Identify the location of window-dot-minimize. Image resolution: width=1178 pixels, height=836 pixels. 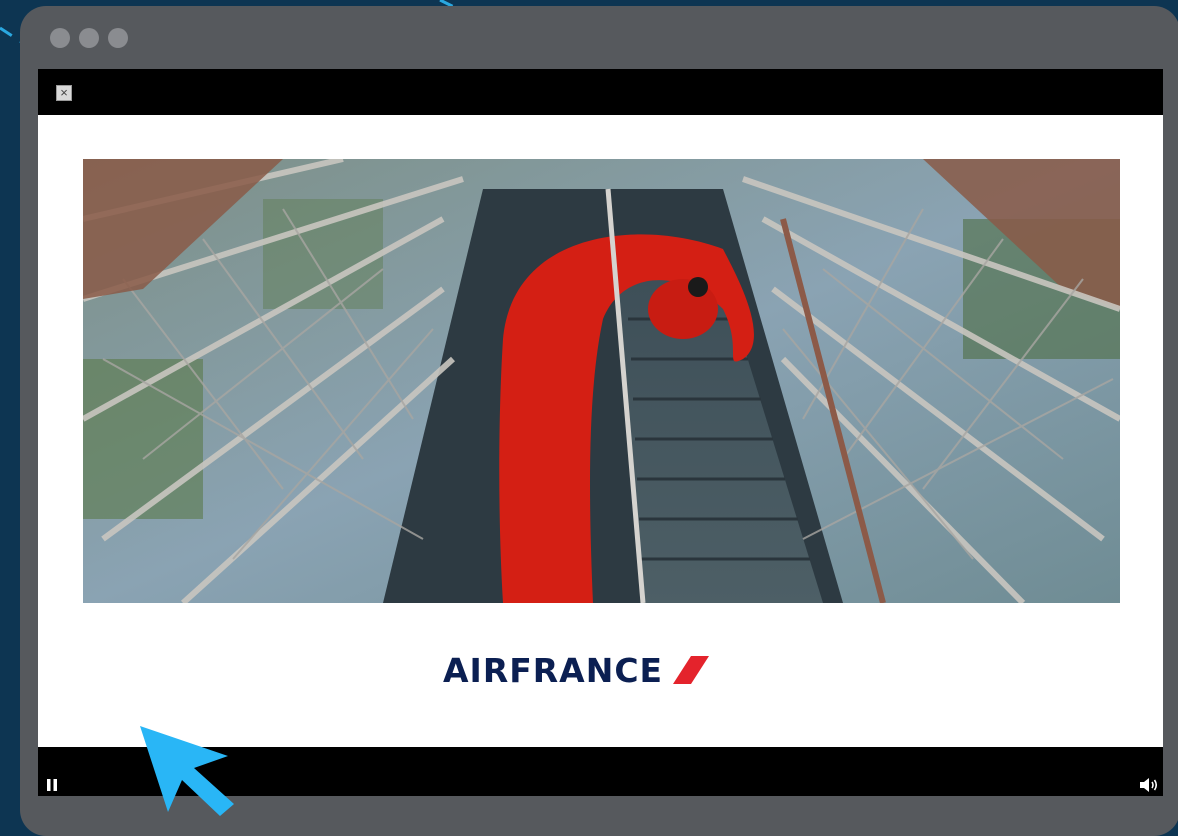
(89, 38).